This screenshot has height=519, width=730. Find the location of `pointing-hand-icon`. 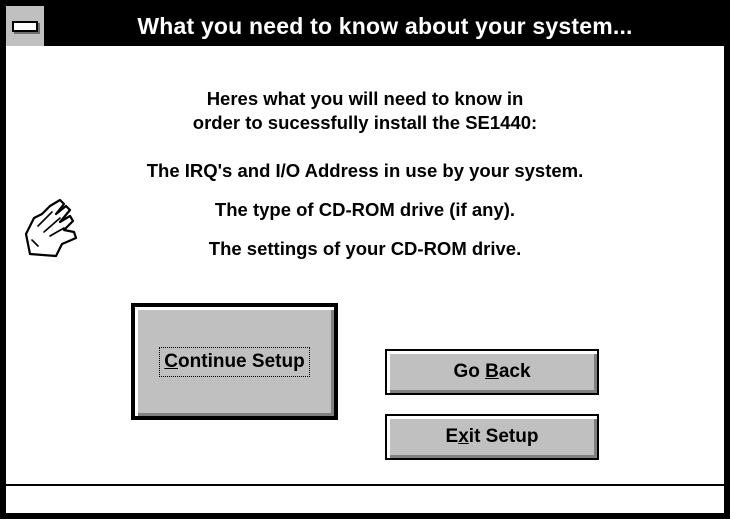

pointing-hand-icon is located at coordinates (51, 228).